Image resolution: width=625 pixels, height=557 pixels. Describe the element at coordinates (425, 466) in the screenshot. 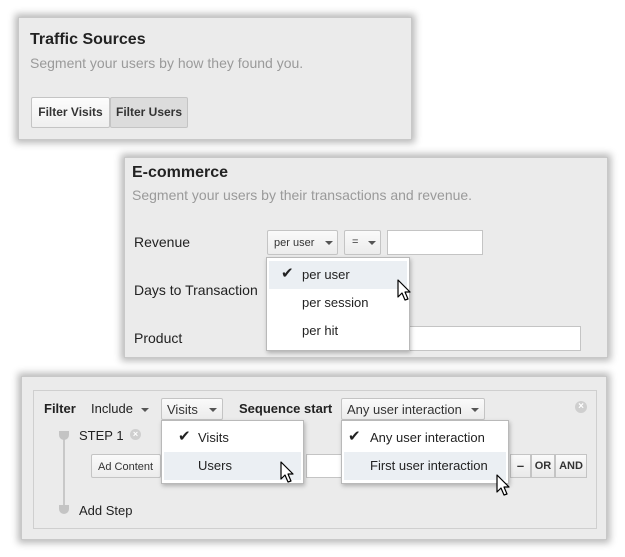

I see `menu-item-first-user-interaction: First user interaction` at that location.